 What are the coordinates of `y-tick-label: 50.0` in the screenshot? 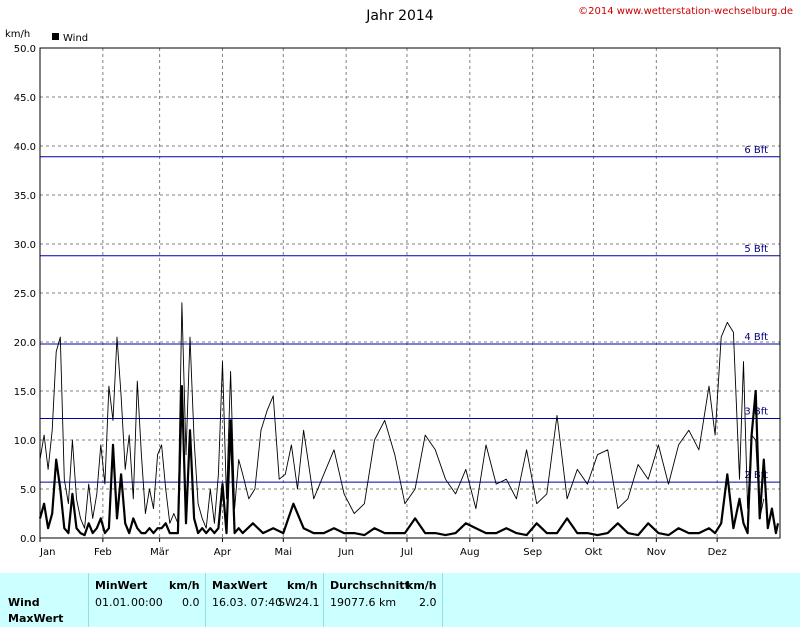 It's located at (25, 49).